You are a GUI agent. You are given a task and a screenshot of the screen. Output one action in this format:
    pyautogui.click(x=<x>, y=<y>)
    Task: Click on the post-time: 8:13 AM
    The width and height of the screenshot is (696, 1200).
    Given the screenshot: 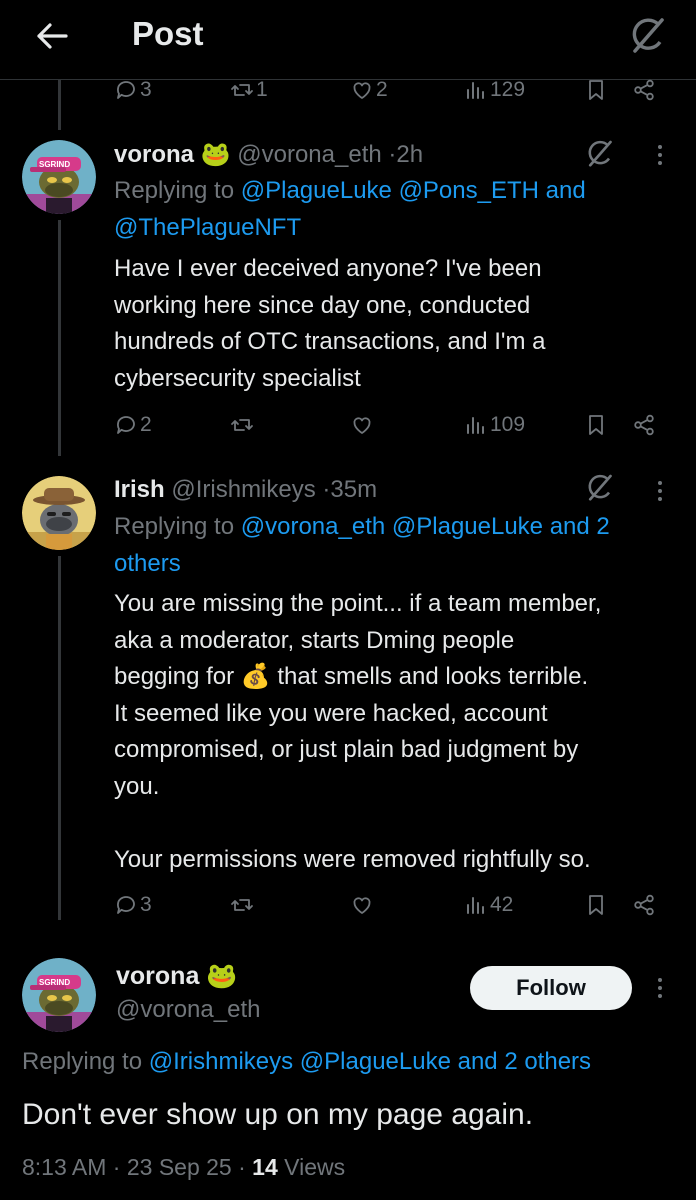 What is the action you would take?
    pyautogui.click(x=64, y=1167)
    